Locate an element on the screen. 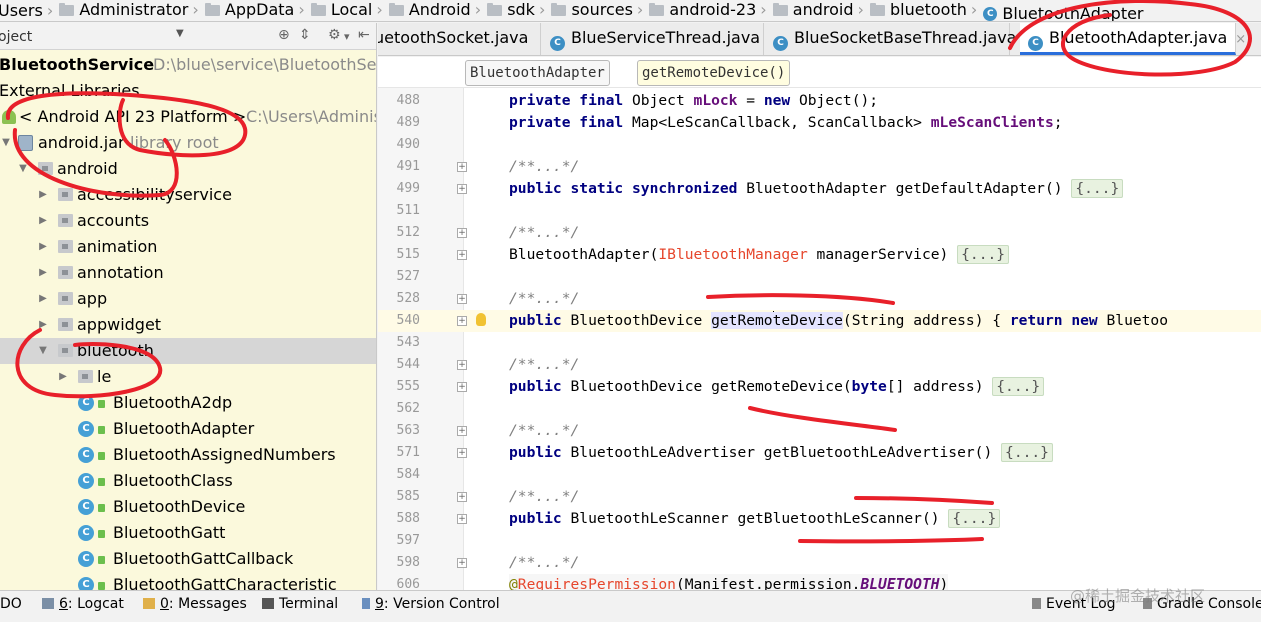 Image resolution: width=1261 pixels, height=622 pixels. breadcrumb-item-sources: sources › is located at coordinates (598, 10).